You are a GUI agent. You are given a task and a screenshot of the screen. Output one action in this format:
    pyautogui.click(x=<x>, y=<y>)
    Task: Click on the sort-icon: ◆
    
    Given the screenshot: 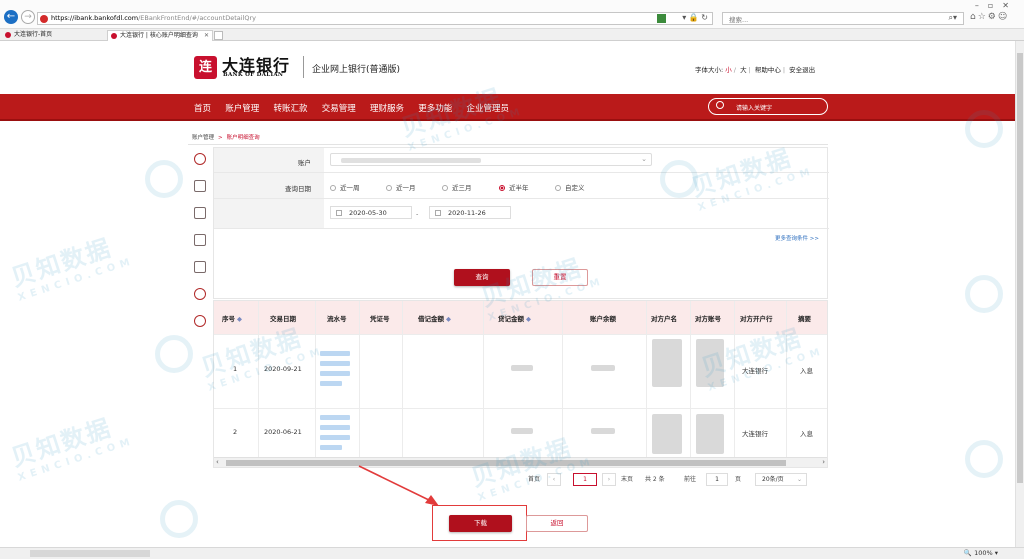 What is the action you would take?
    pyautogui.click(x=448, y=319)
    